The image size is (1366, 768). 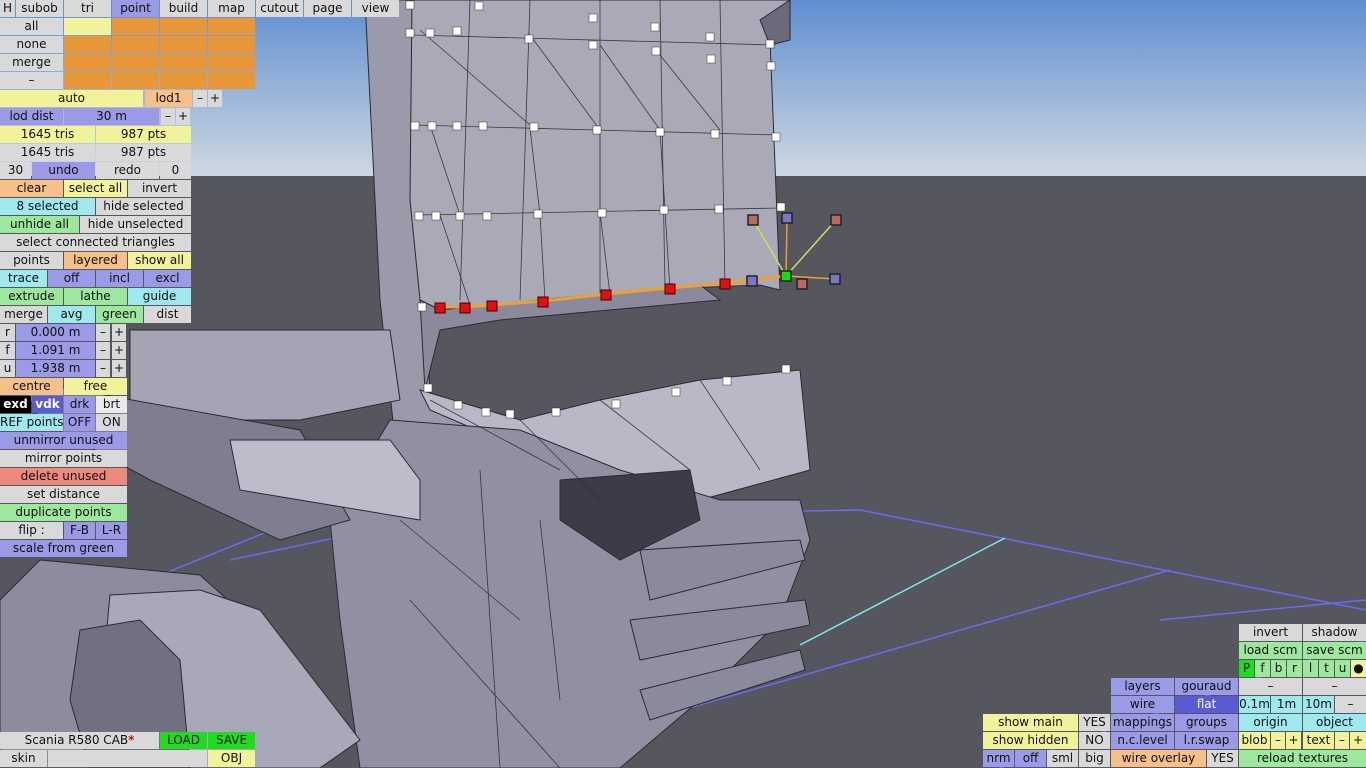 What do you see at coordinates (15, 404) in the screenshot?
I see `exd-button: exd` at bounding box center [15, 404].